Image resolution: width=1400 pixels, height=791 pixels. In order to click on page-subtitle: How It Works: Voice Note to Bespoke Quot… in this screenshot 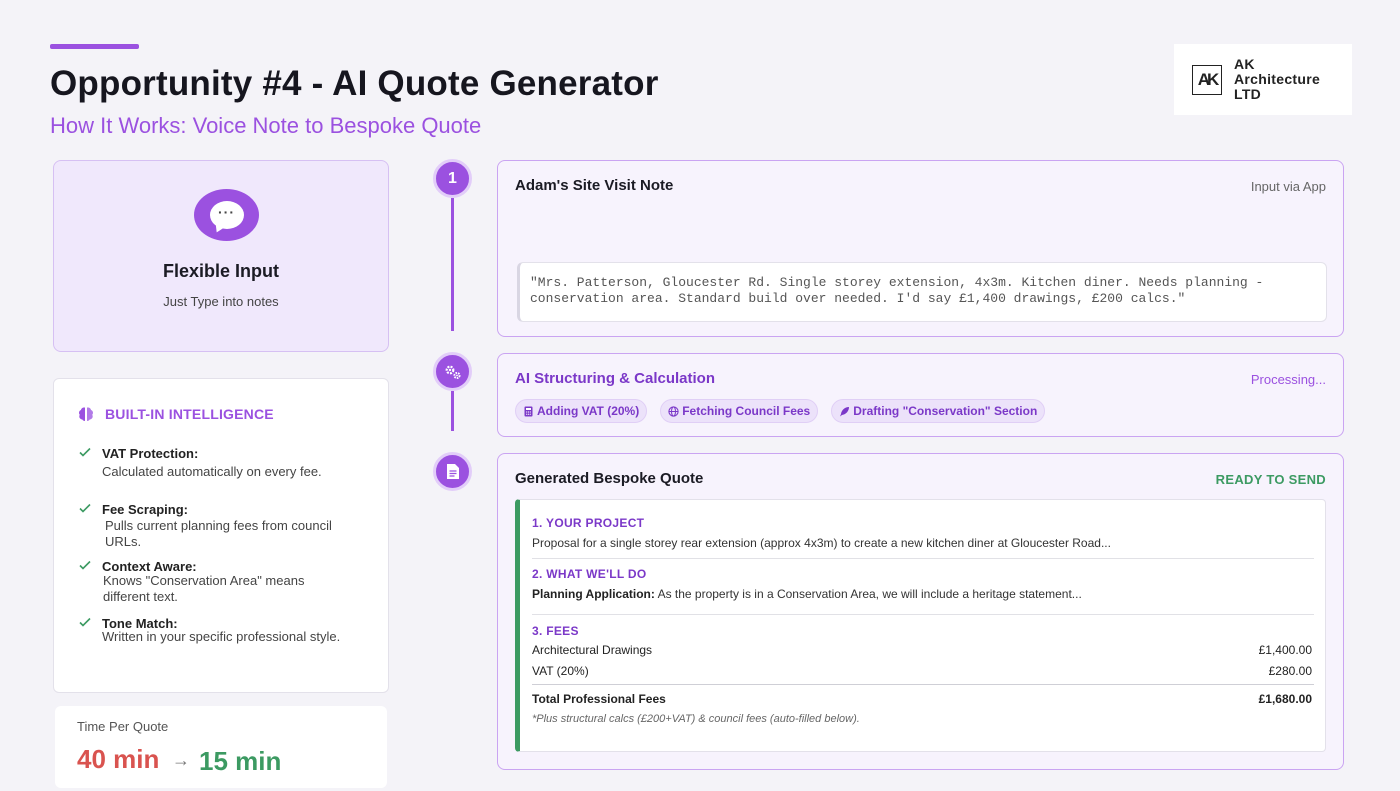, I will do `click(266, 125)`.